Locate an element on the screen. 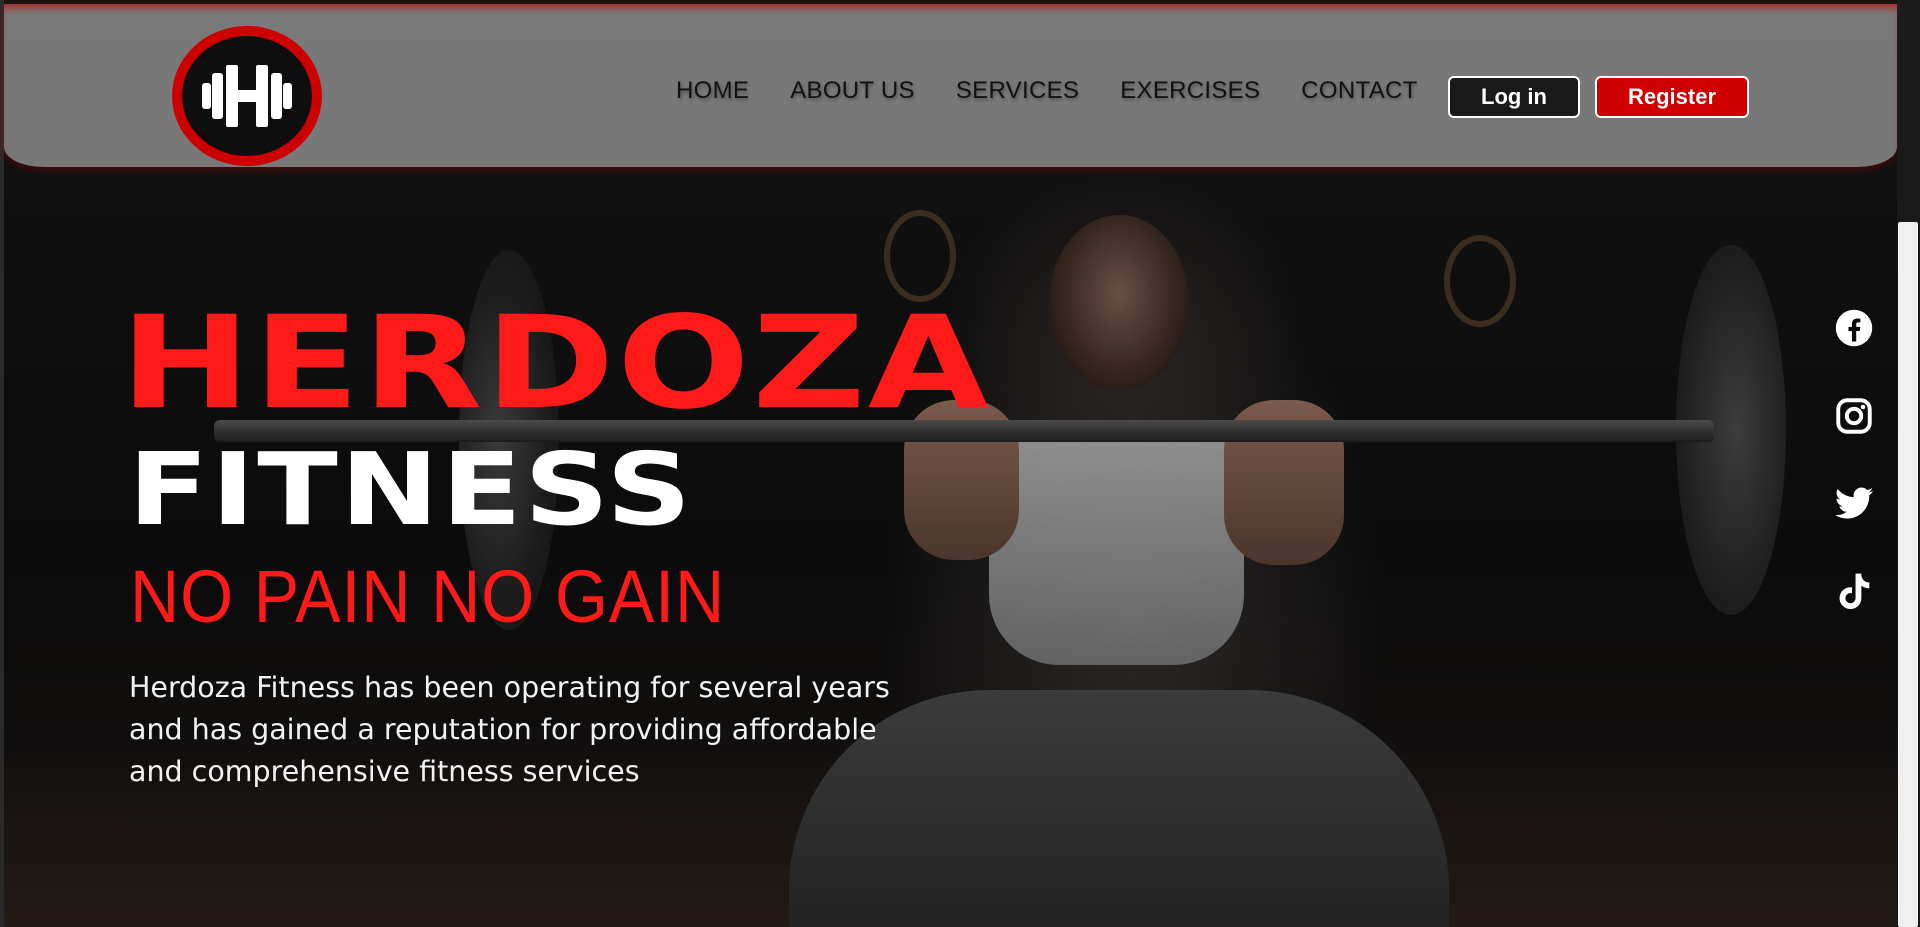 The height and width of the screenshot is (927, 1920). hero-tagline: NO PAIN NO GAIN is located at coordinates (428, 596).